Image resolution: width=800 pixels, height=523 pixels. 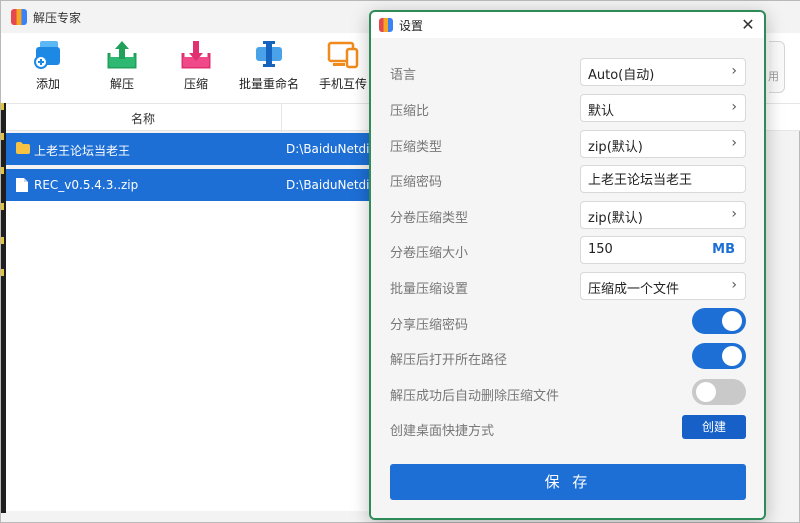 What do you see at coordinates (475, 396) in the screenshot?
I see `setting-label: 解压成功后自动删除压缩文件` at bounding box center [475, 396].